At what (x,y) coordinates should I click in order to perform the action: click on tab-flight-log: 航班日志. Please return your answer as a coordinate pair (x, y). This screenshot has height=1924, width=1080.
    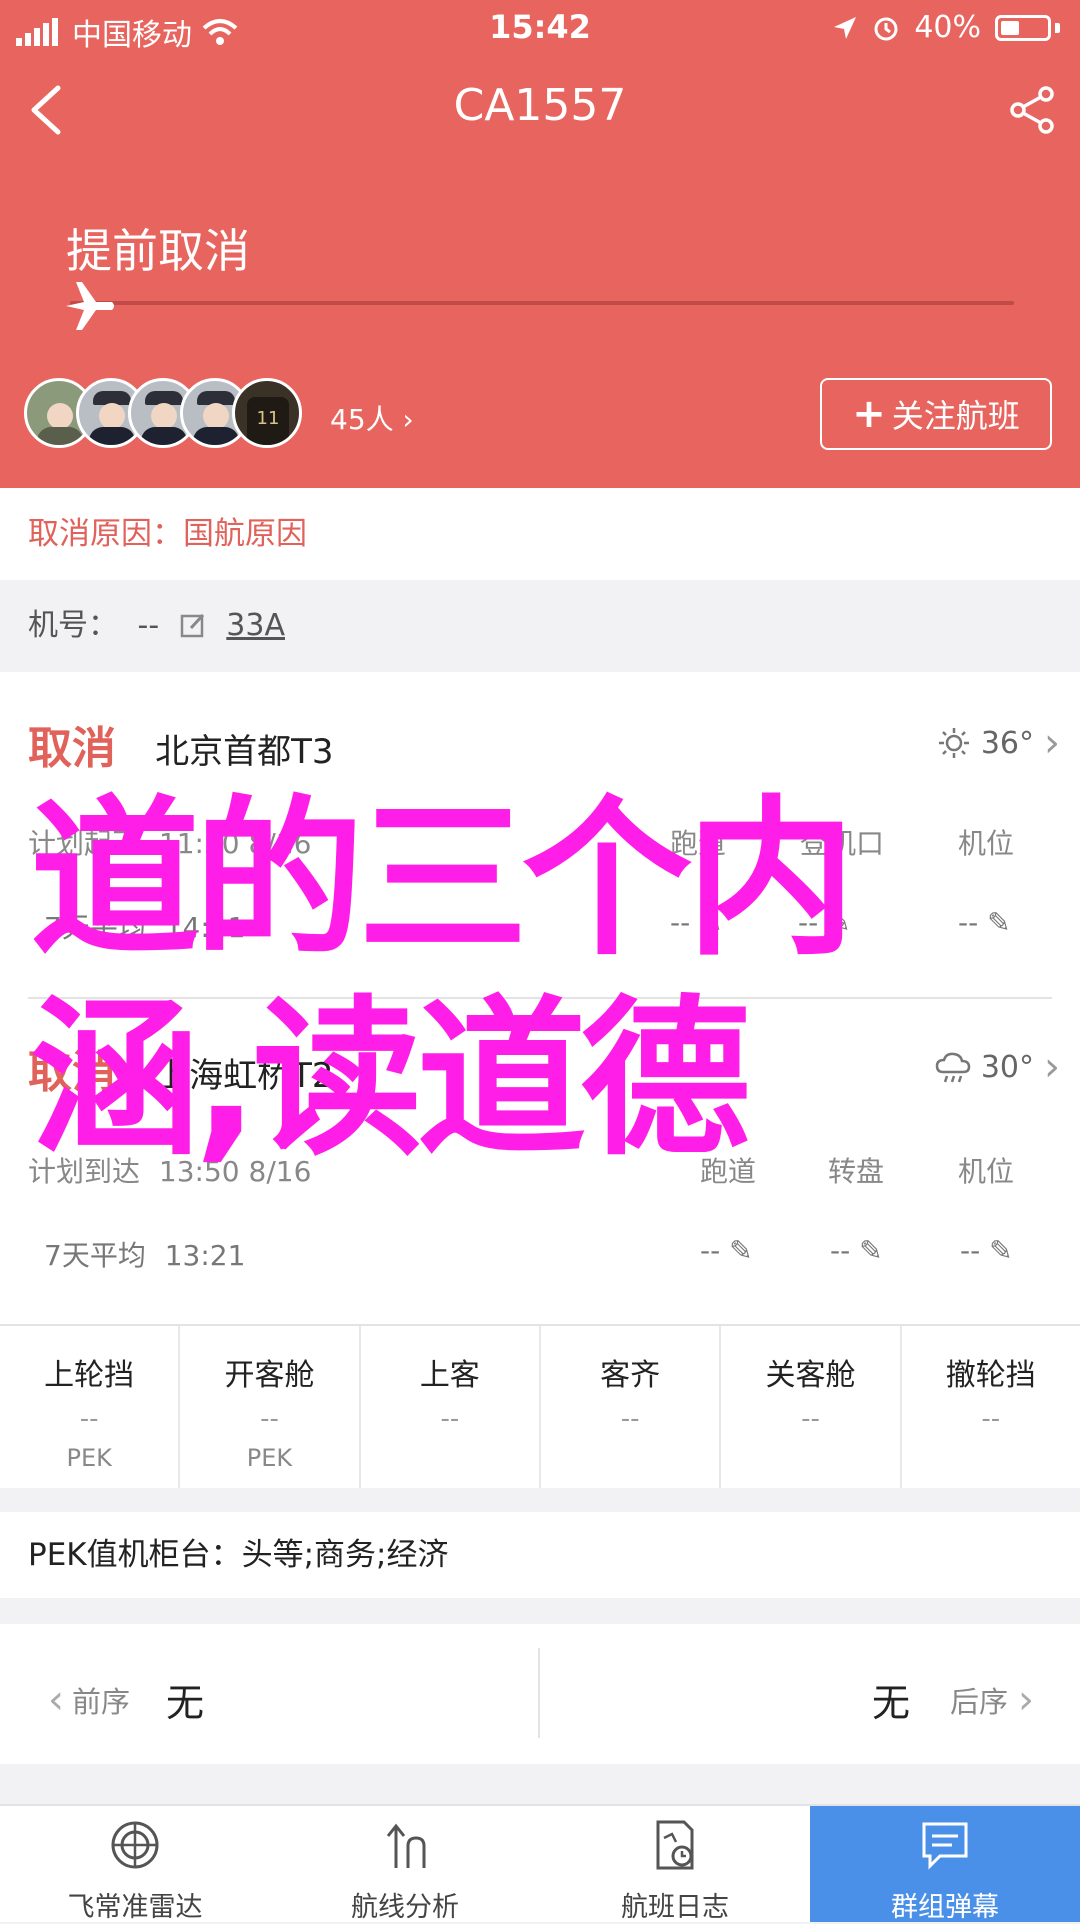
    Looking at the image, I should click on (675, 1864).